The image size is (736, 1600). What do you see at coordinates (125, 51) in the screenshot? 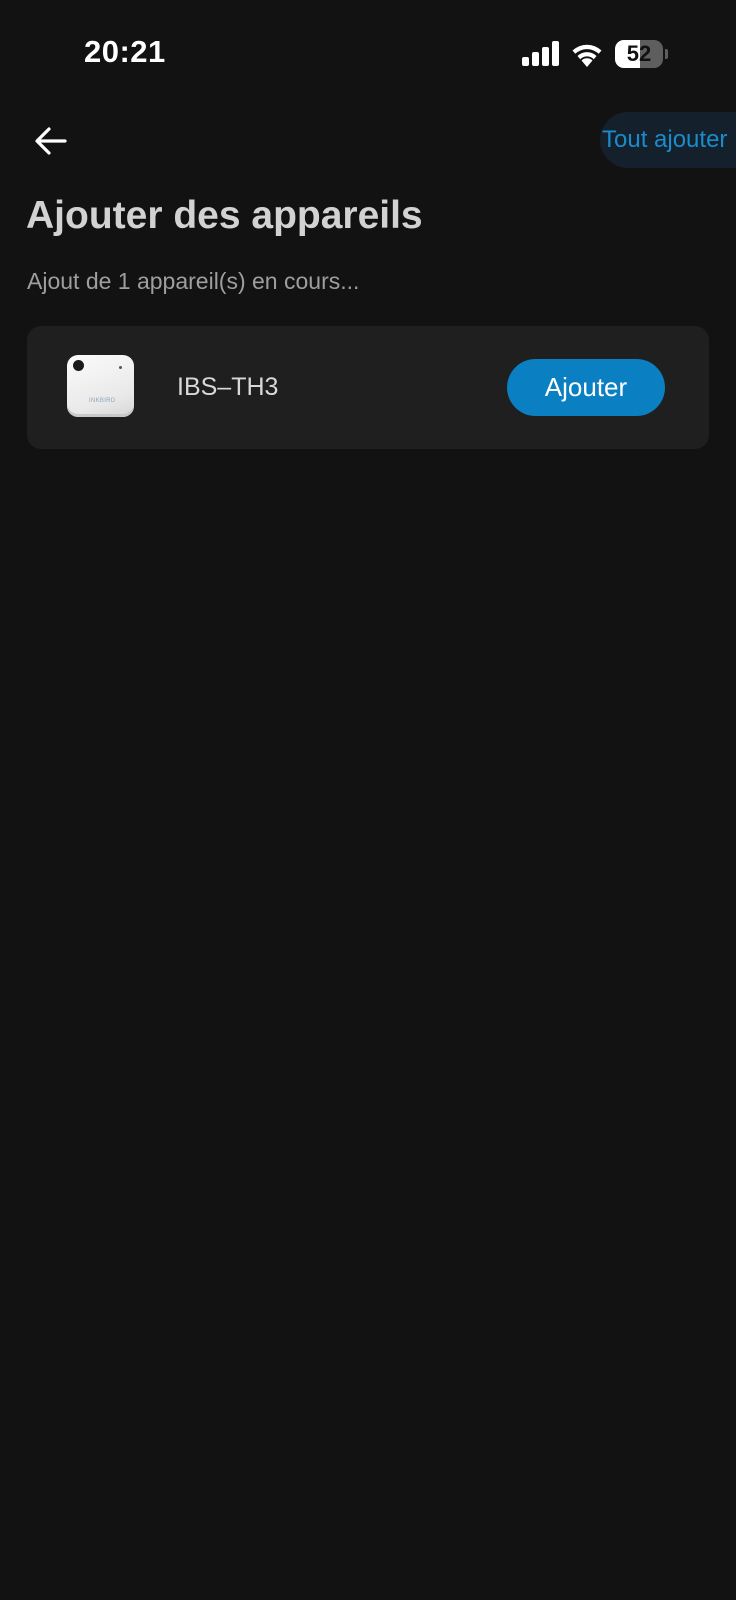
I see `status-time: 20:21` at bounding box center [125, 51].